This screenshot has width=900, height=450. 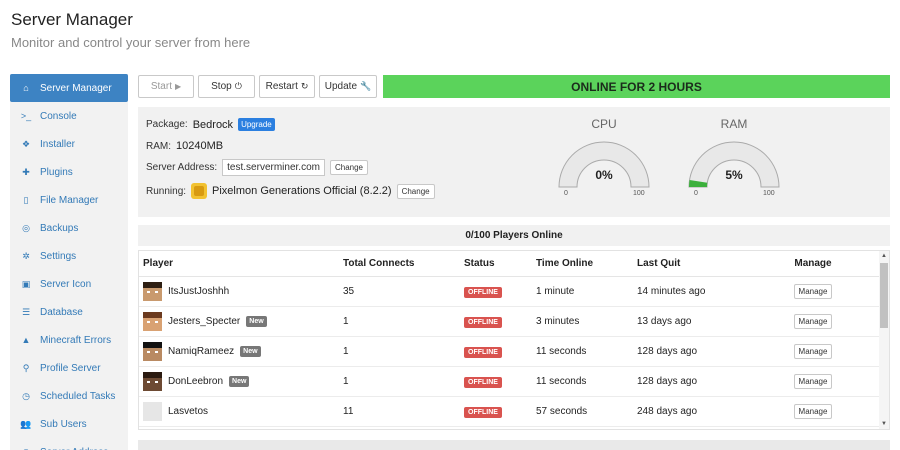 What do you see at coordinates (166, 86) in the screenshot?
I see `start-button: Start ▶` at bounding box center [166, 86].